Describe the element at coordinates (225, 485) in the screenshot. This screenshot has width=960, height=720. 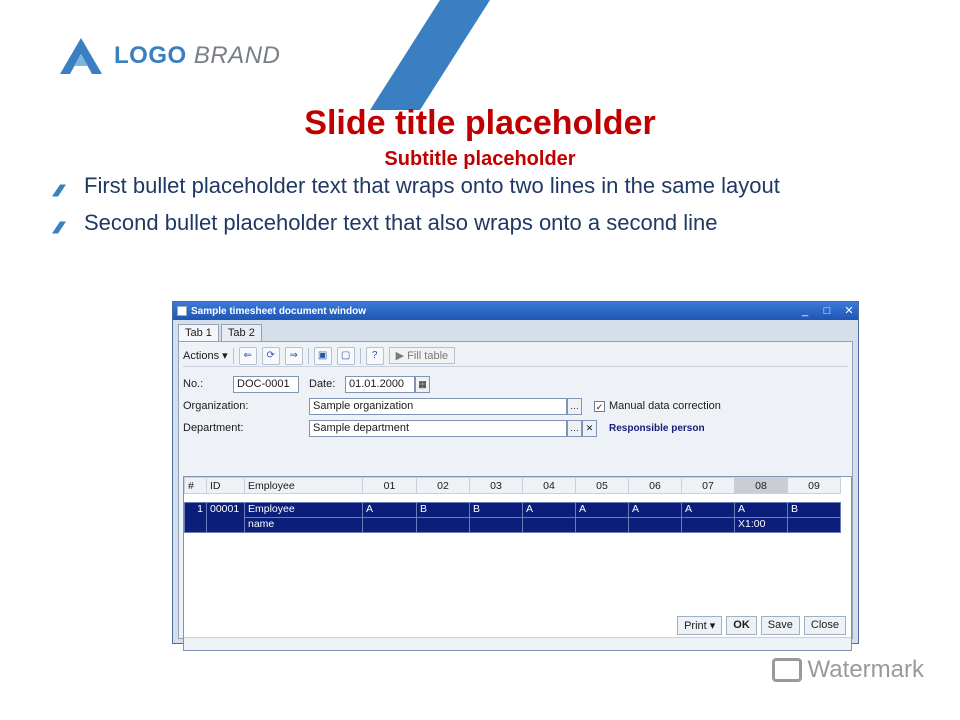
I see `col-header-id: ID` at that location.